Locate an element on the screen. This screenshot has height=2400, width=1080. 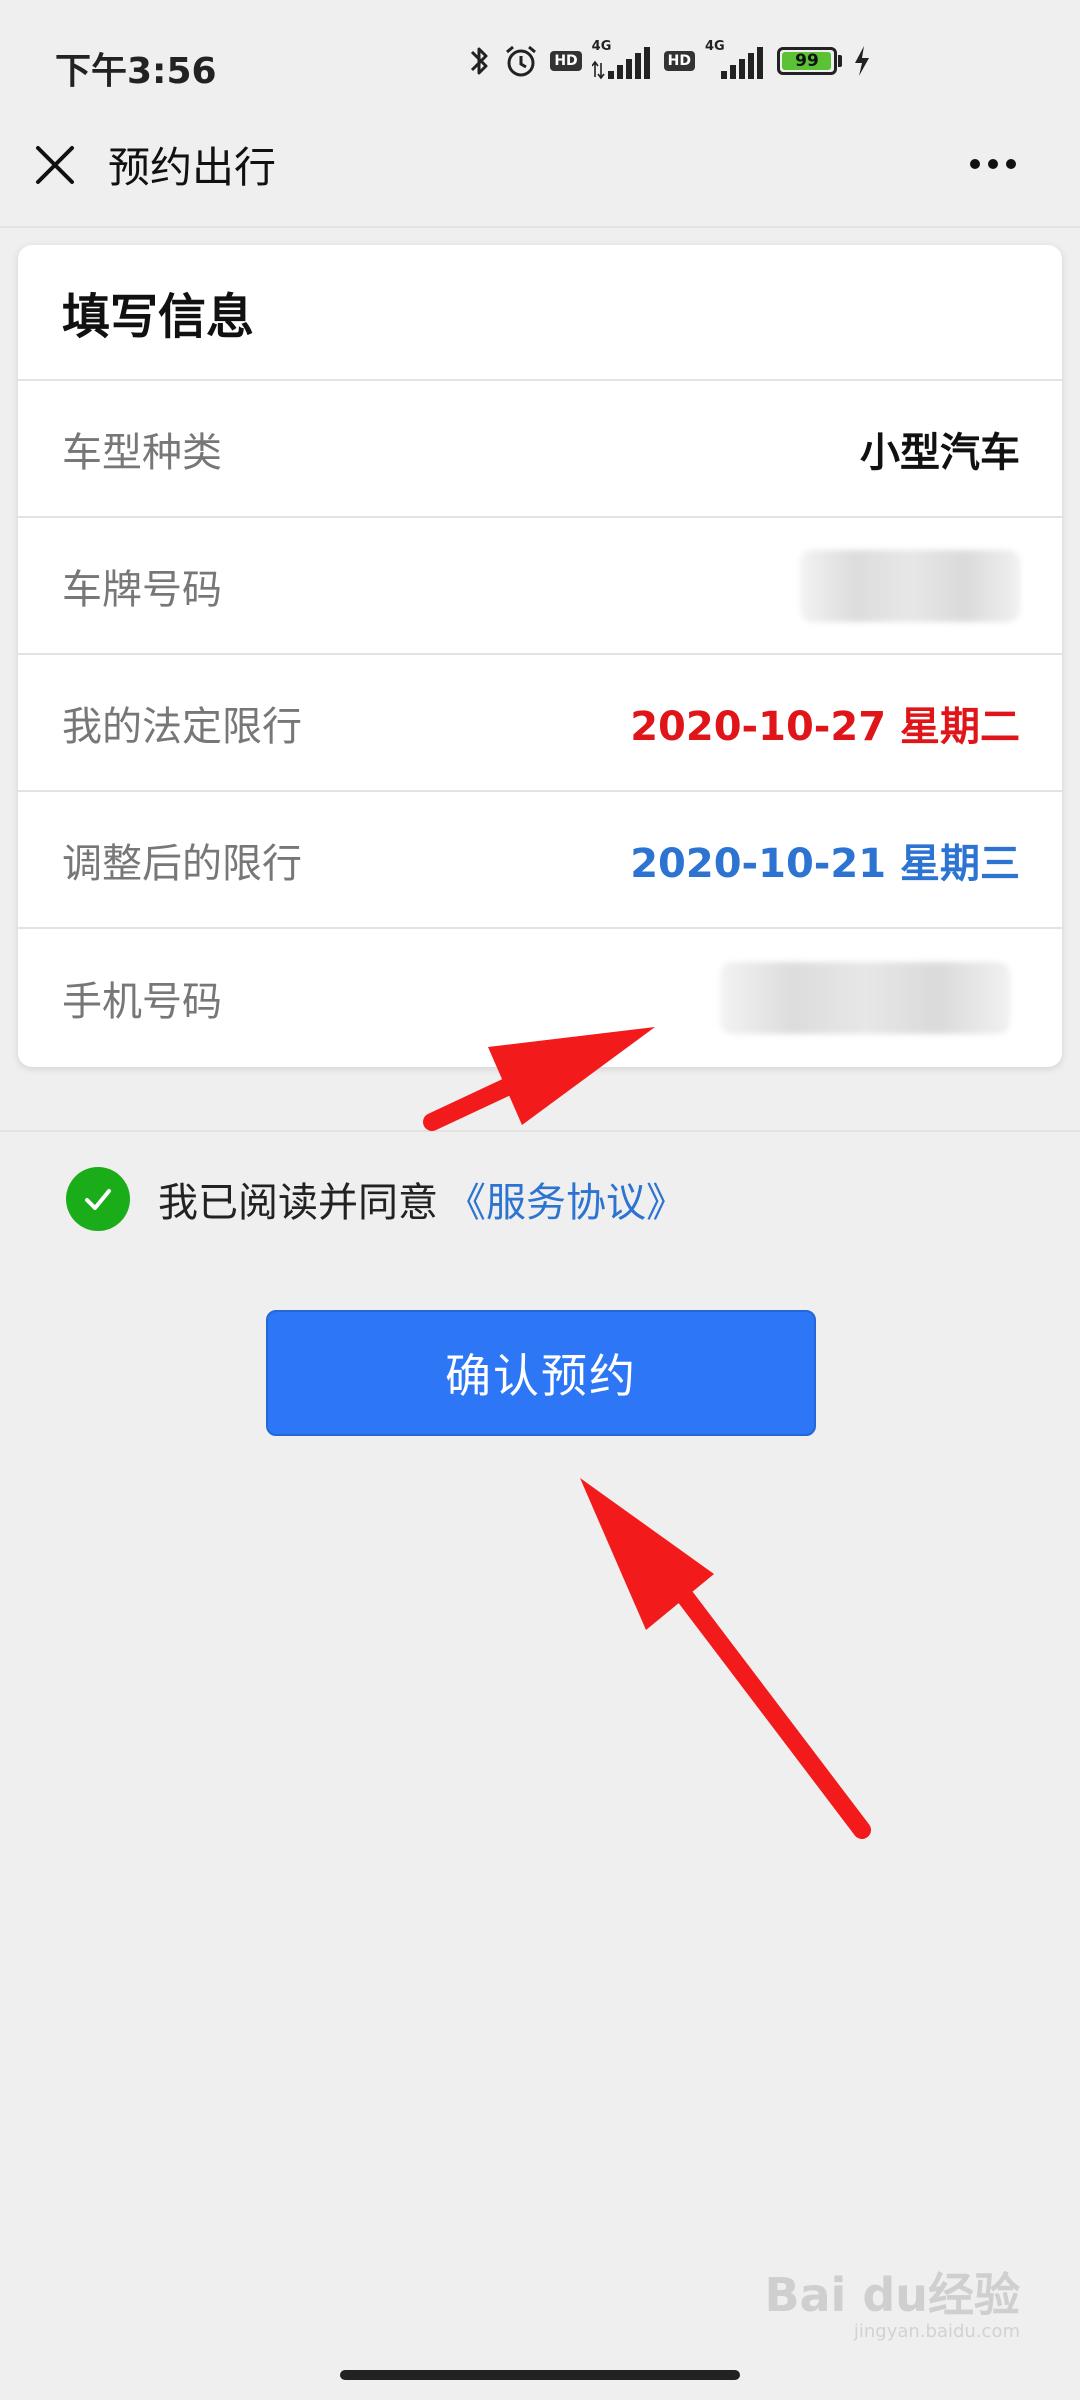
close-button is located at coordinates (55, 165).